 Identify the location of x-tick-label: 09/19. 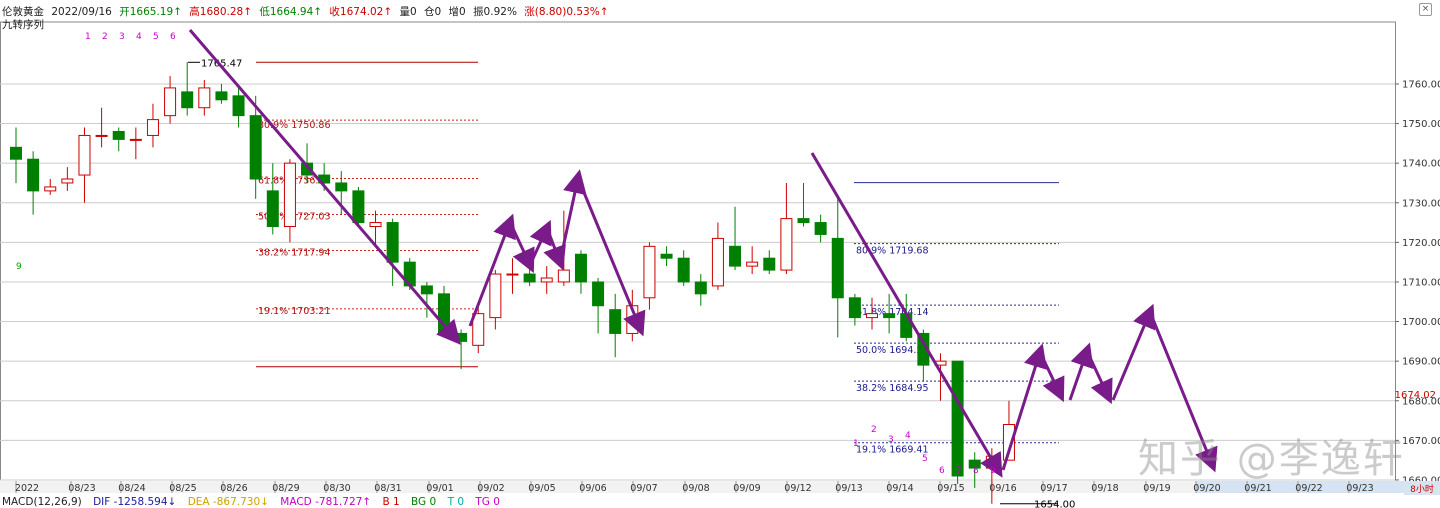
(1156, 488).